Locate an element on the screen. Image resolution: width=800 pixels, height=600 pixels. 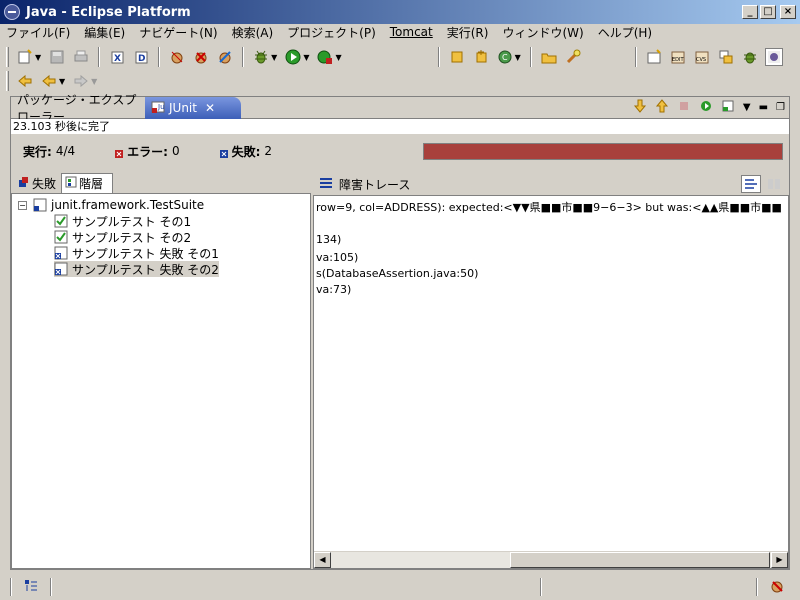
cvs-perspective-icon: CVS is located at coordinates (702, 57).